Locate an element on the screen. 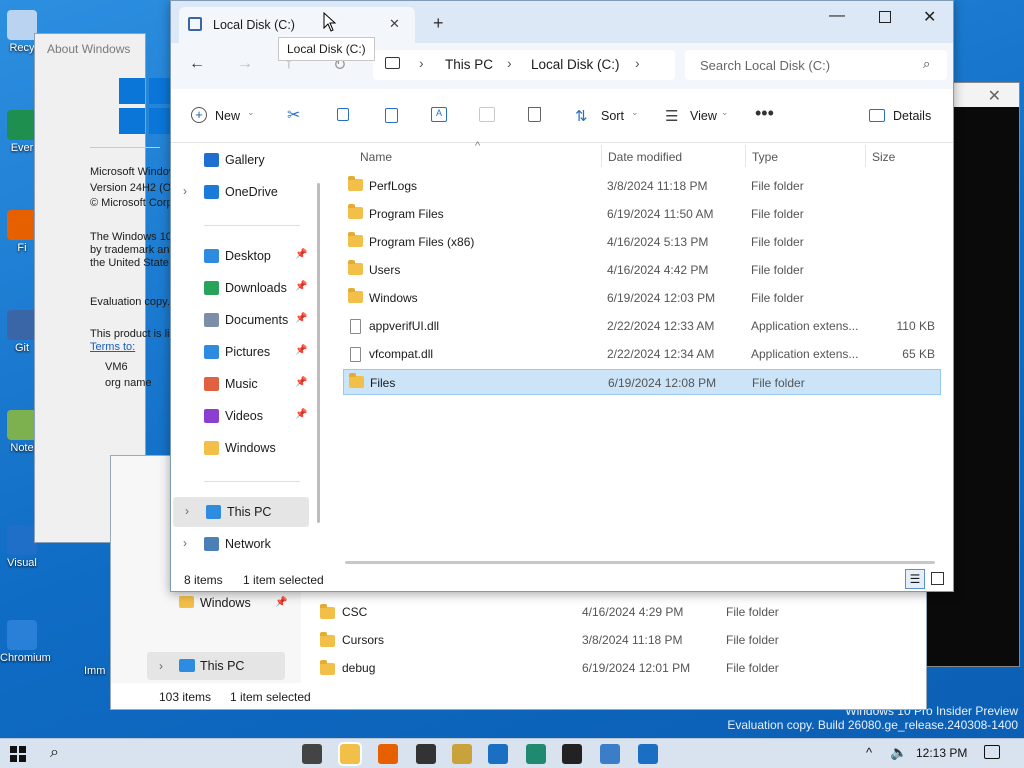 The width and height of the screenshot is (1024, 768). share-icon is located at coordinates (487, 114).